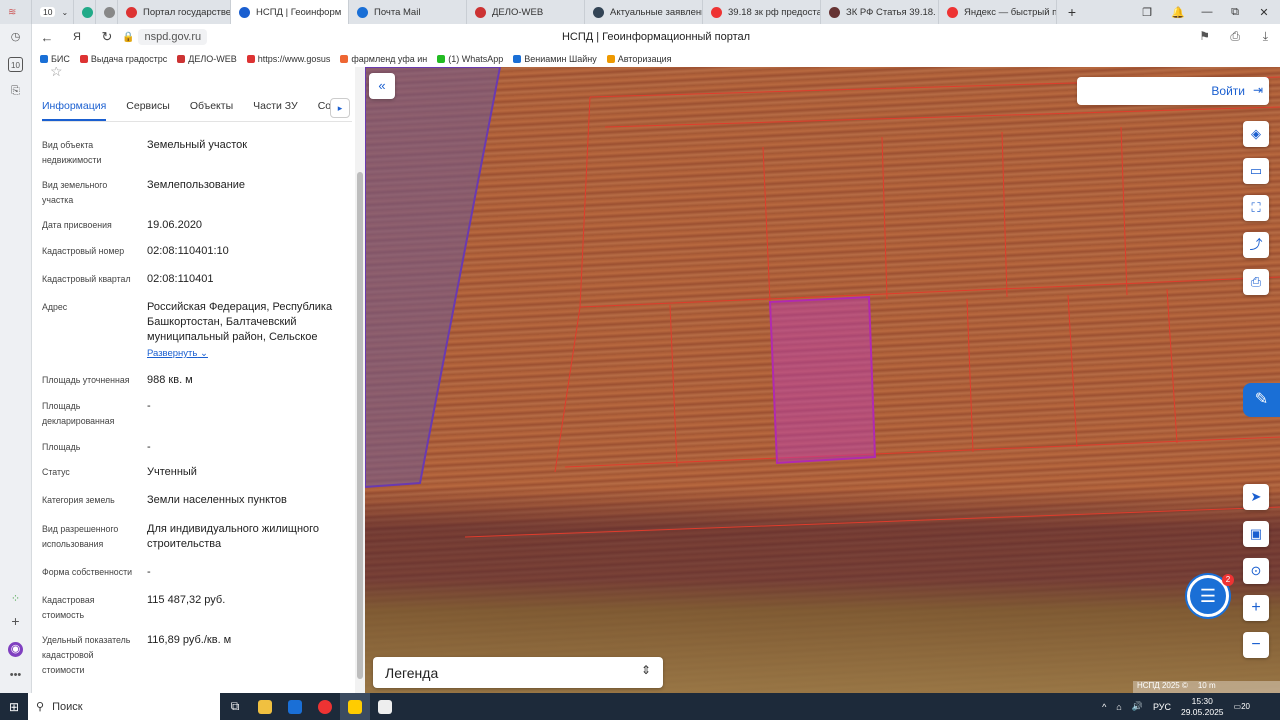 Image resolution: width=1280 pixels, height=720 pixels. What do you see at coordinates (1235, 36) in the screenshot?
I see `reader-icon: ⎙` at bounding box center [1235, 36].